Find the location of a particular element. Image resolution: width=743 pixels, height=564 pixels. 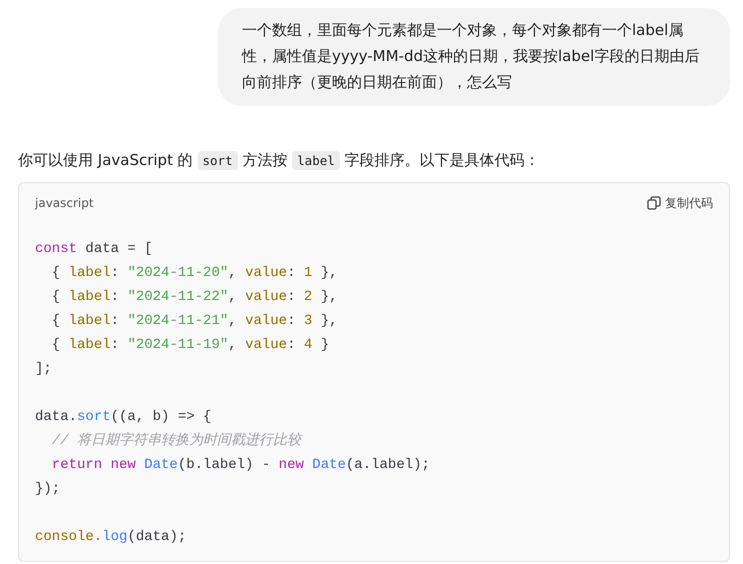

code-line: }); is located at coordinates (48, 489).